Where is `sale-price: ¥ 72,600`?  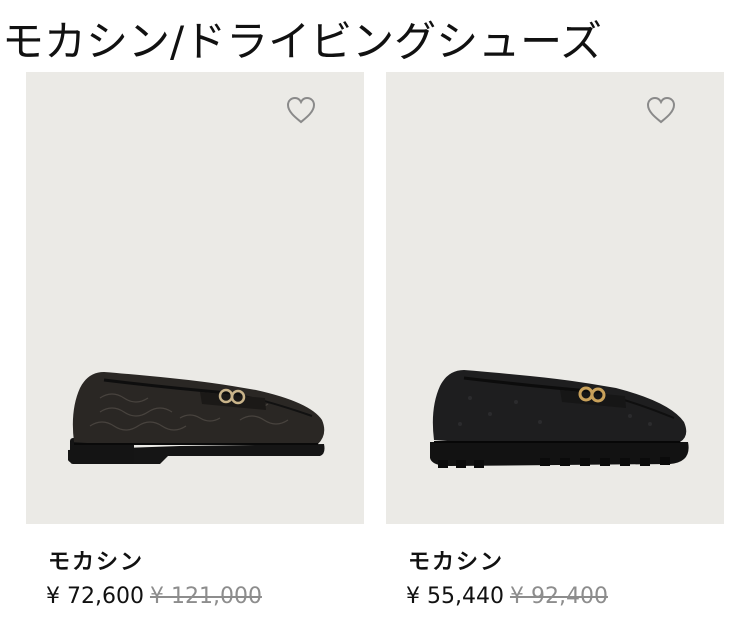
sale-price: ¥ 72,600 is located at coordinates (95, 596).